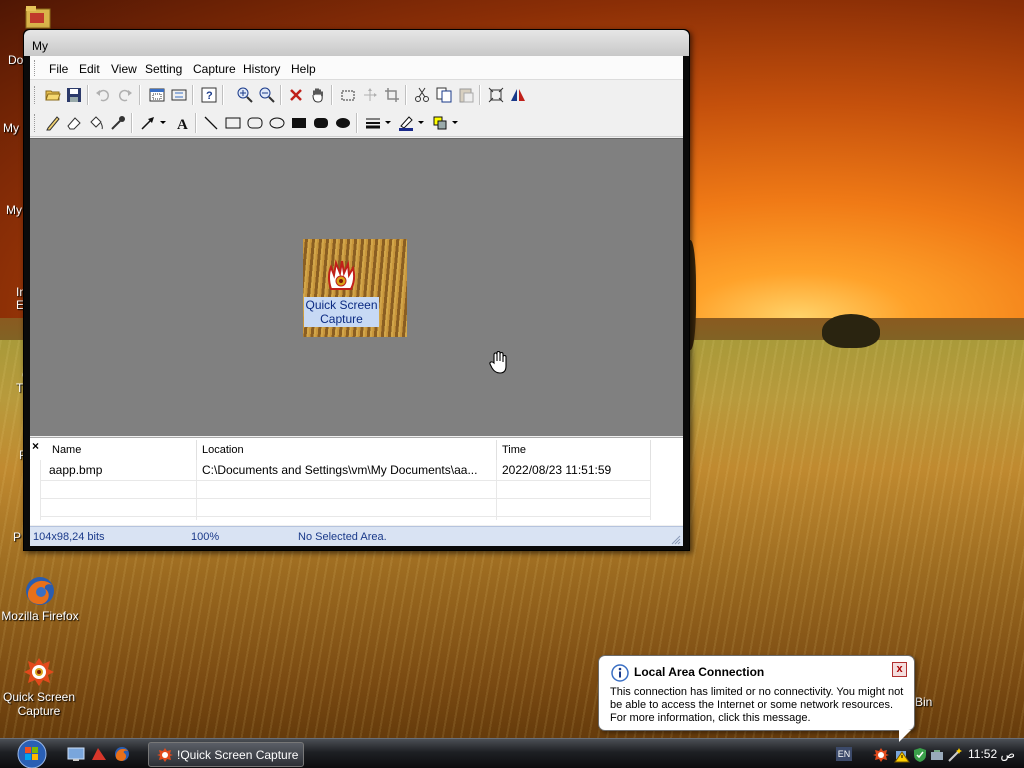  What do you see at coordinates (233, 123) in the screenshot?
I see `rectangle-tool-icon` at bounding box center [233, 123].